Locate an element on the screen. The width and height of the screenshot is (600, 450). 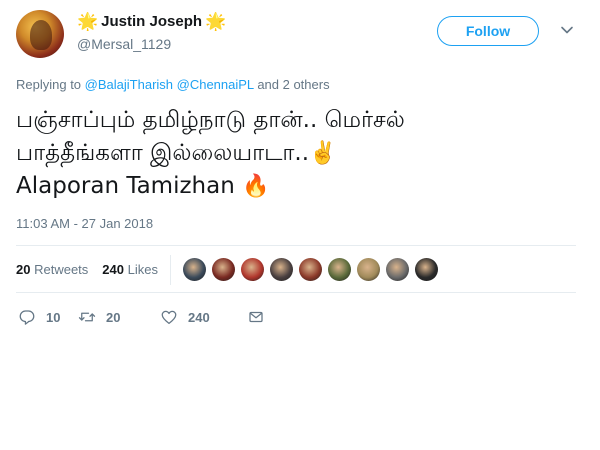
tweet-line-text: பாத்தீங்களா இல்லையாடா.. is located at coordinates (163, 153).